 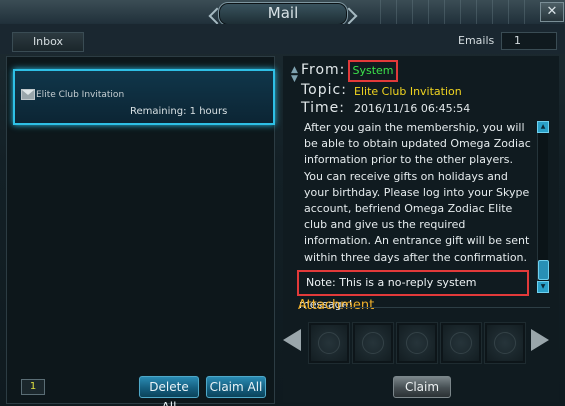 I want to click on delete-all-button: Delete All, so click(x=169, y=391).